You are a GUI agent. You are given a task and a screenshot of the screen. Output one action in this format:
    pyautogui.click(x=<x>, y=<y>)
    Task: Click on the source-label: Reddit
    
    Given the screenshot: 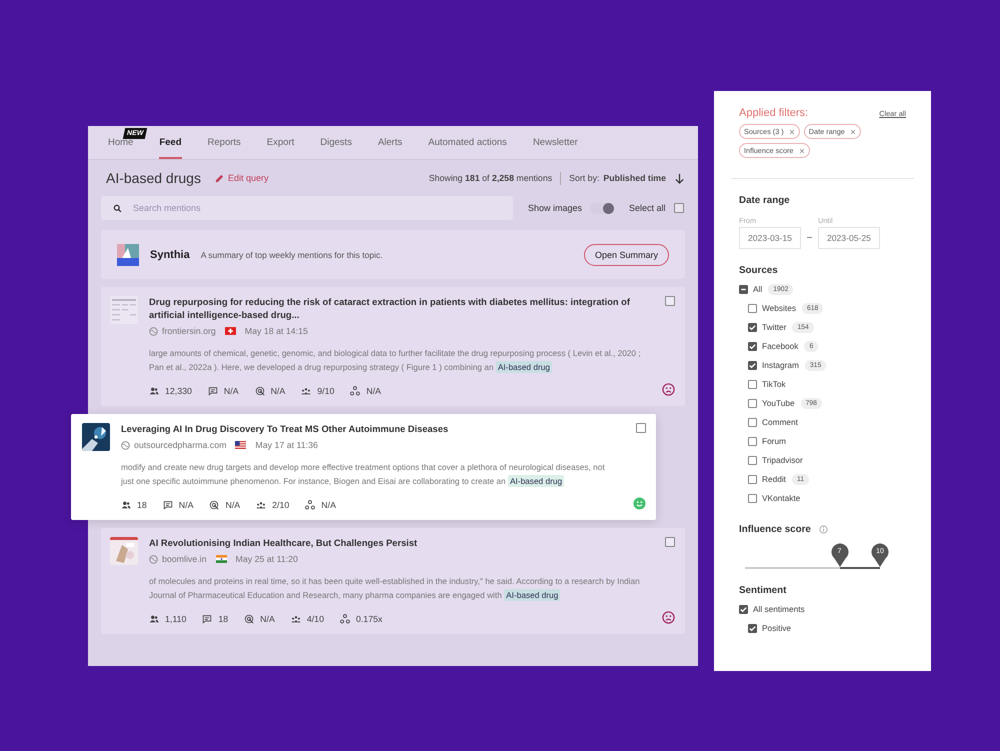 What is the action you would take?
    pyautogui.click(x=774, y=479)
    